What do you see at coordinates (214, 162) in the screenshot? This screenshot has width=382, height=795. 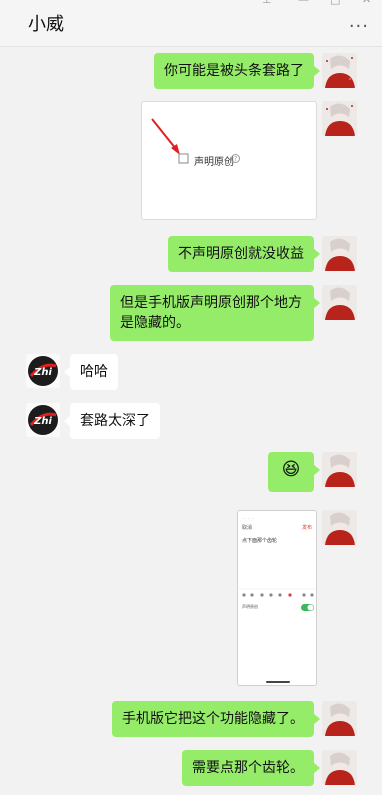 I see `declare-original-label: 声明原创` at bounding box center [214, 162].